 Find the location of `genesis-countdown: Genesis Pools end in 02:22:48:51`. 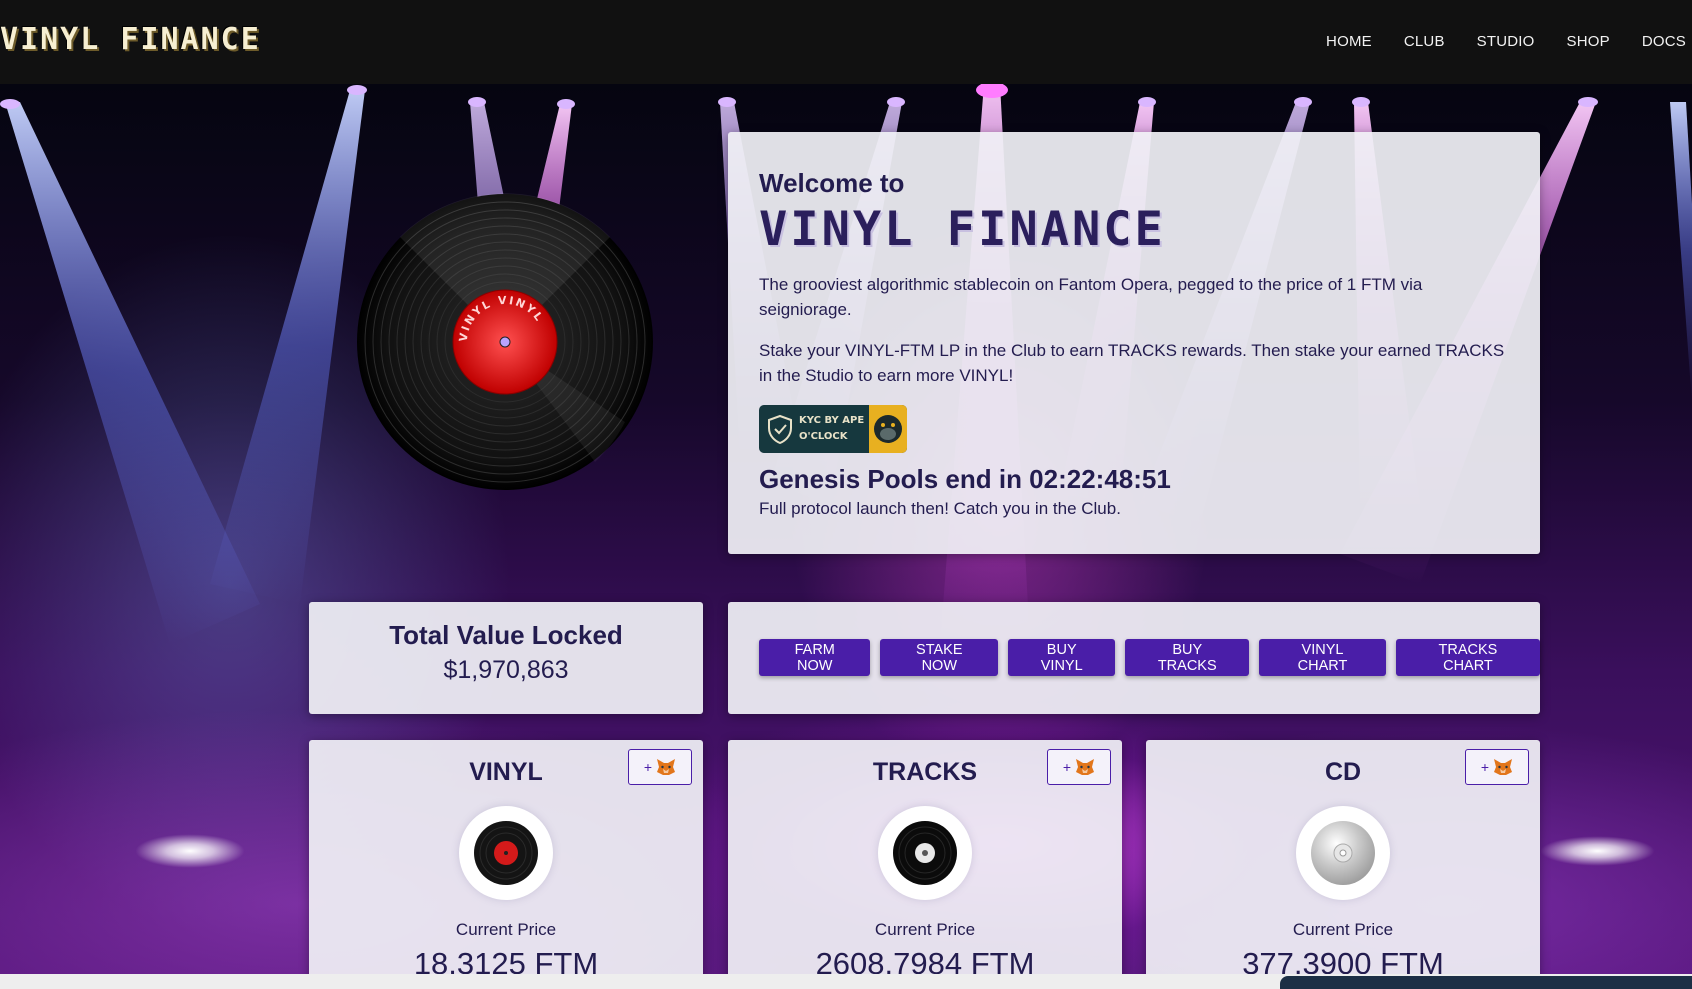

genesis-countdown: Genesis Pools end in 02:22:48:51 is located at coordinates (965, 479).